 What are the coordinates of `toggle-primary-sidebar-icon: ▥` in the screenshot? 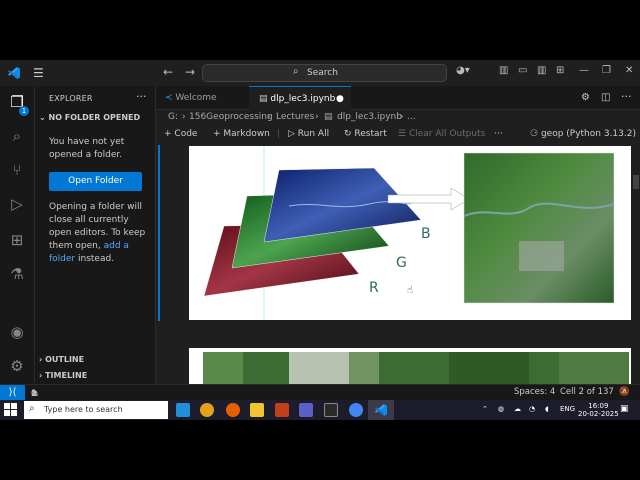 It's located at (503, 70).